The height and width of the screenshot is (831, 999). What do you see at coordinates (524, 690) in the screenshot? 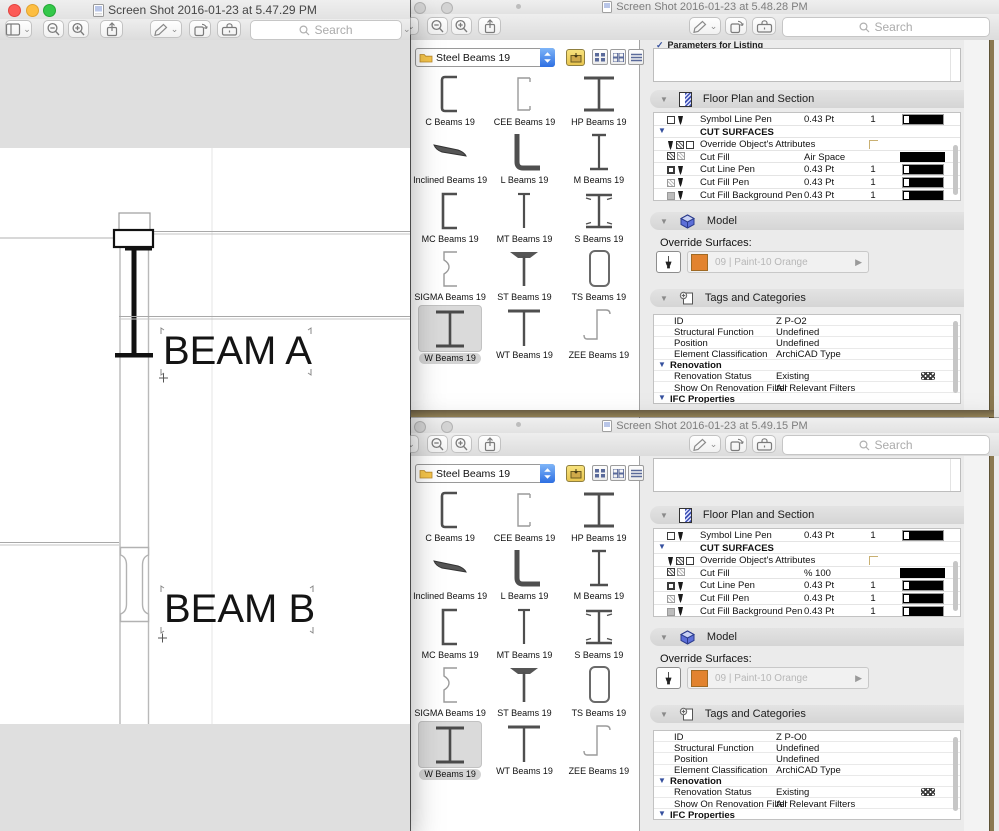
I see `library-item-st-beams-19: ST Beams 19` at bounding box center [524, 690].